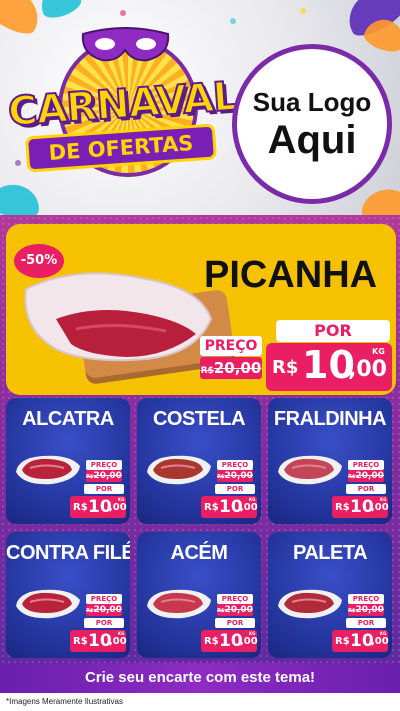 Image resolution: width=400 pixels, height=711 pixels. What do you see at coordinates (123, 99) in the screenshot?
I see `carnaval-logo: CARNAVAL DE OFERTAS` at bounding box center [123, 99].